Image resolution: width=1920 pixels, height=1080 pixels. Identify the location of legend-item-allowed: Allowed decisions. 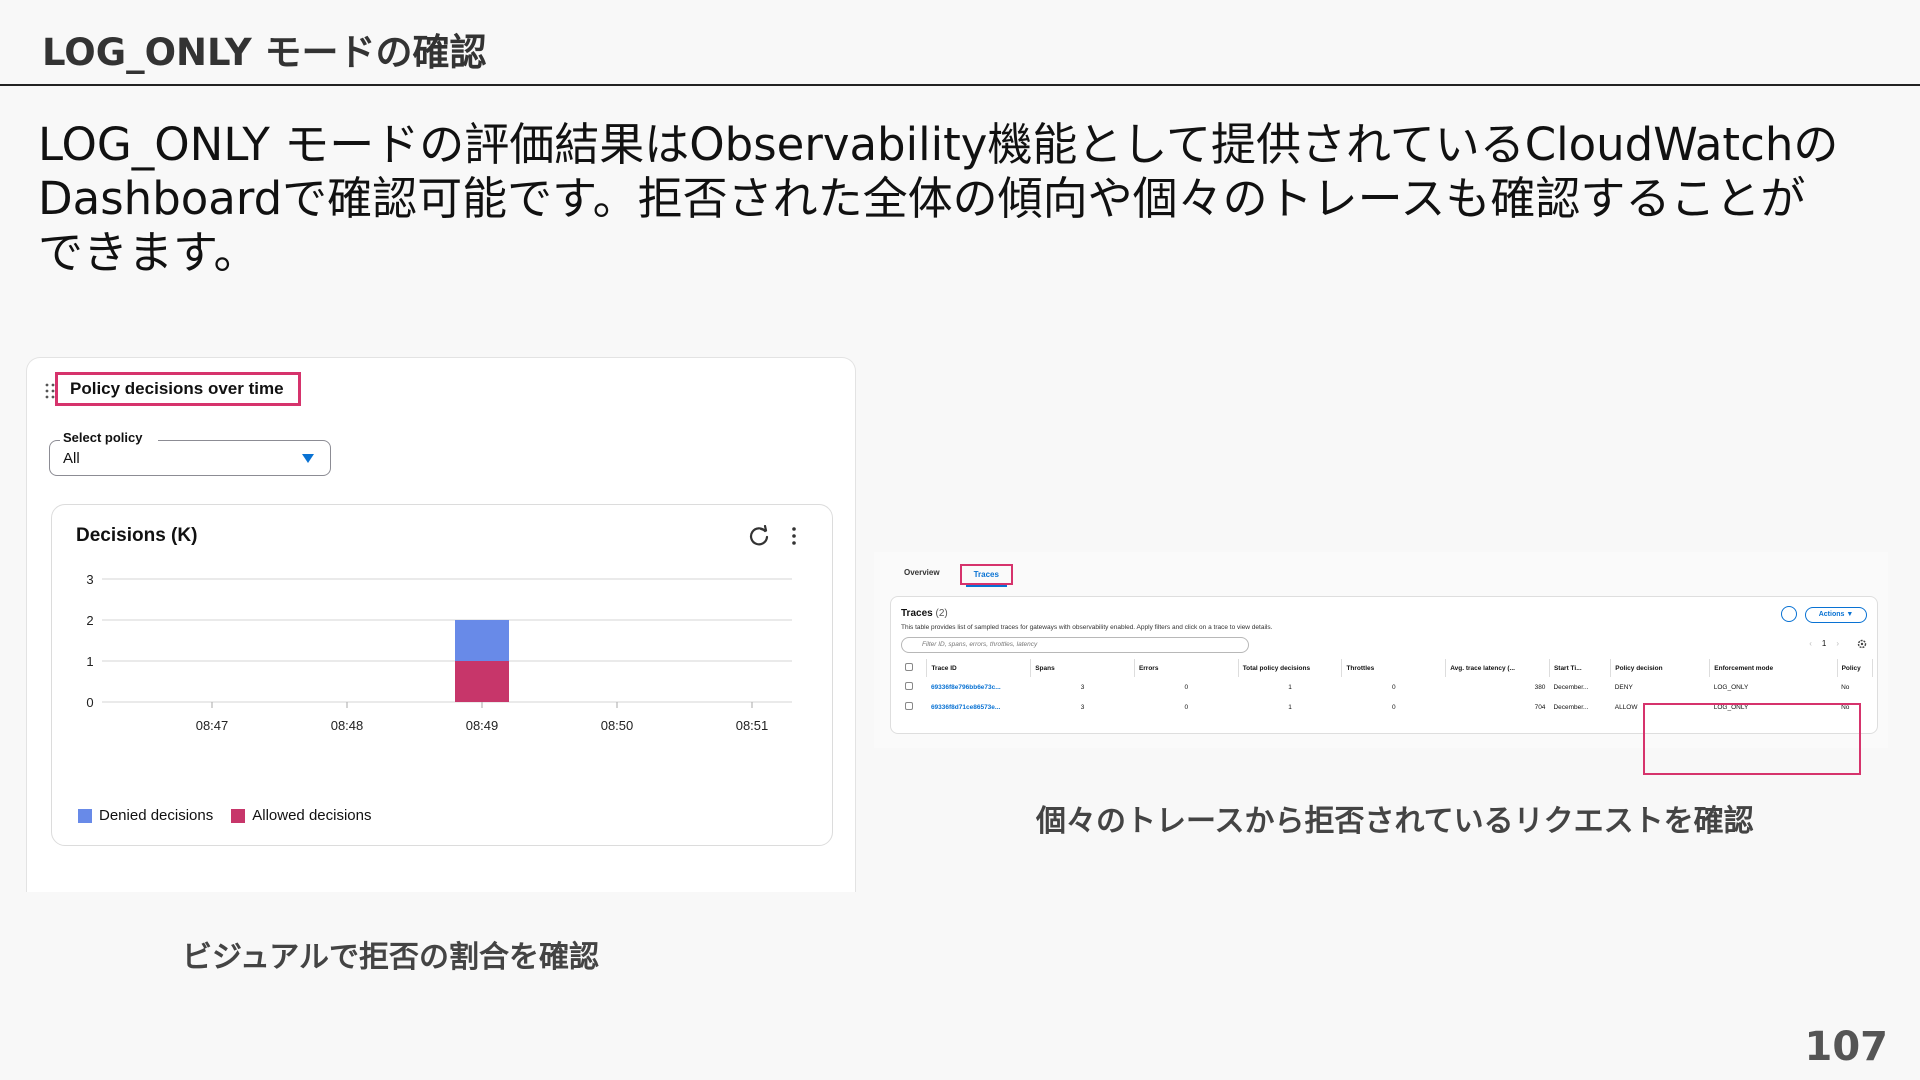
(301, 815).